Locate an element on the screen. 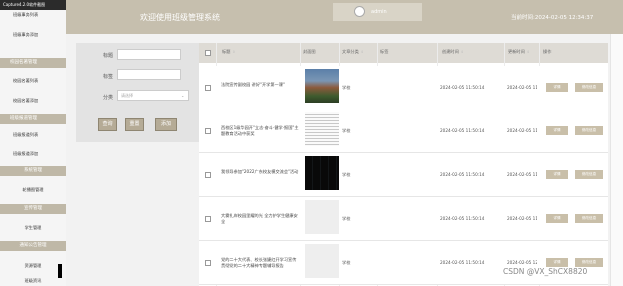  header-updated: 更新时间 ⇕ is located at coordinates (519, 52).